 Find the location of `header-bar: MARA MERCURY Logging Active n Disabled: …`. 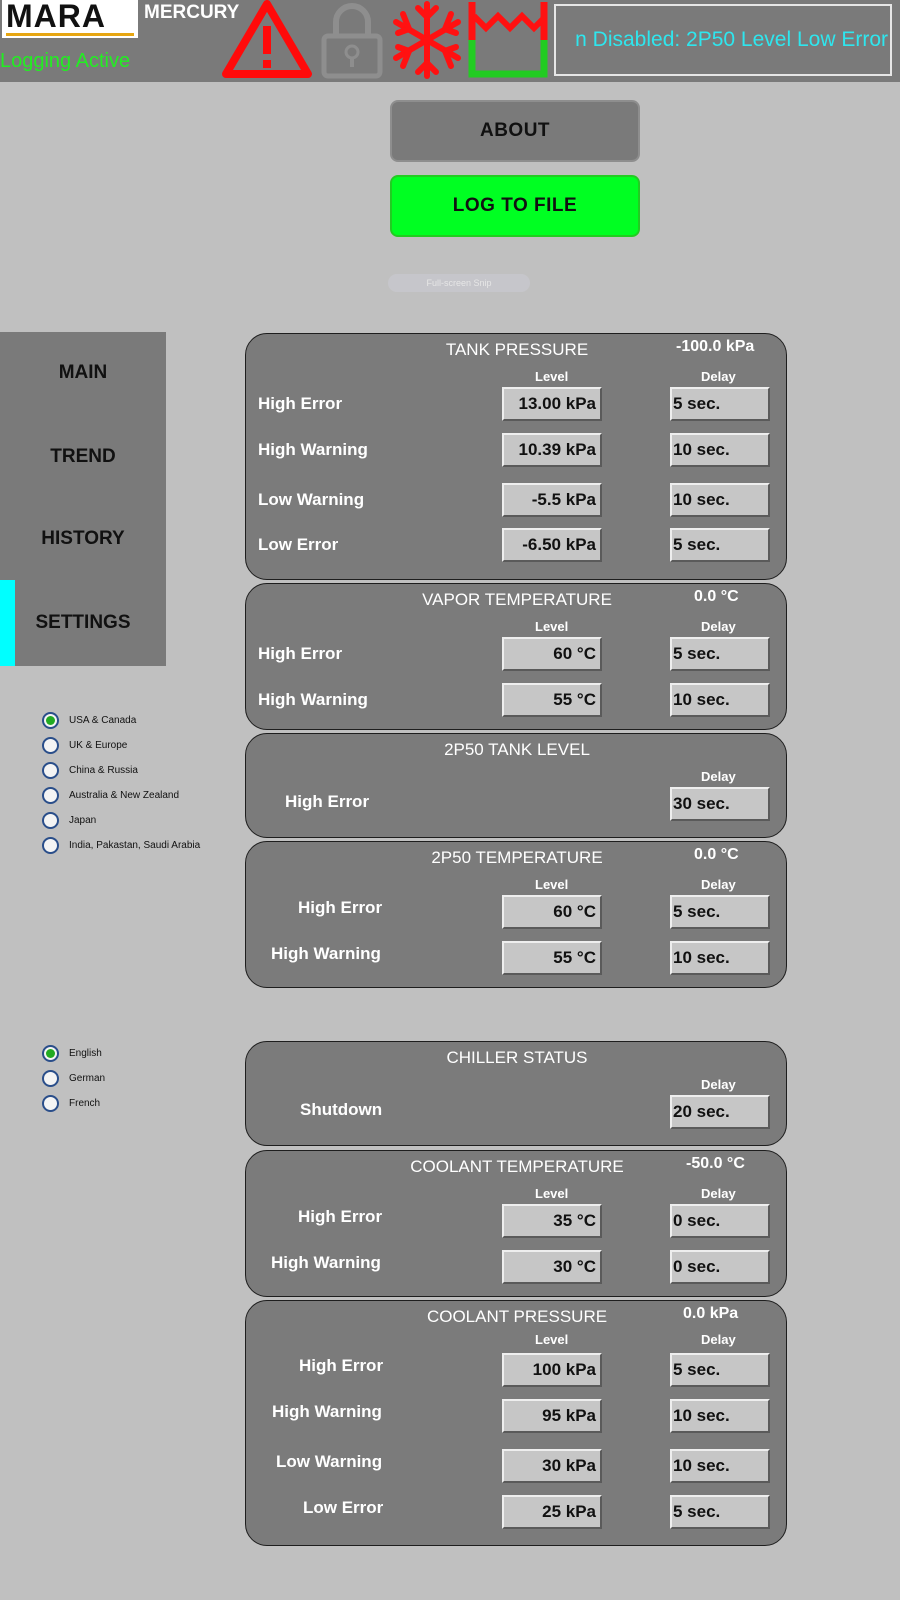

header-bar: MARA MERCURY Logging Active n Disabled: … is located at coordinates (450, 41).